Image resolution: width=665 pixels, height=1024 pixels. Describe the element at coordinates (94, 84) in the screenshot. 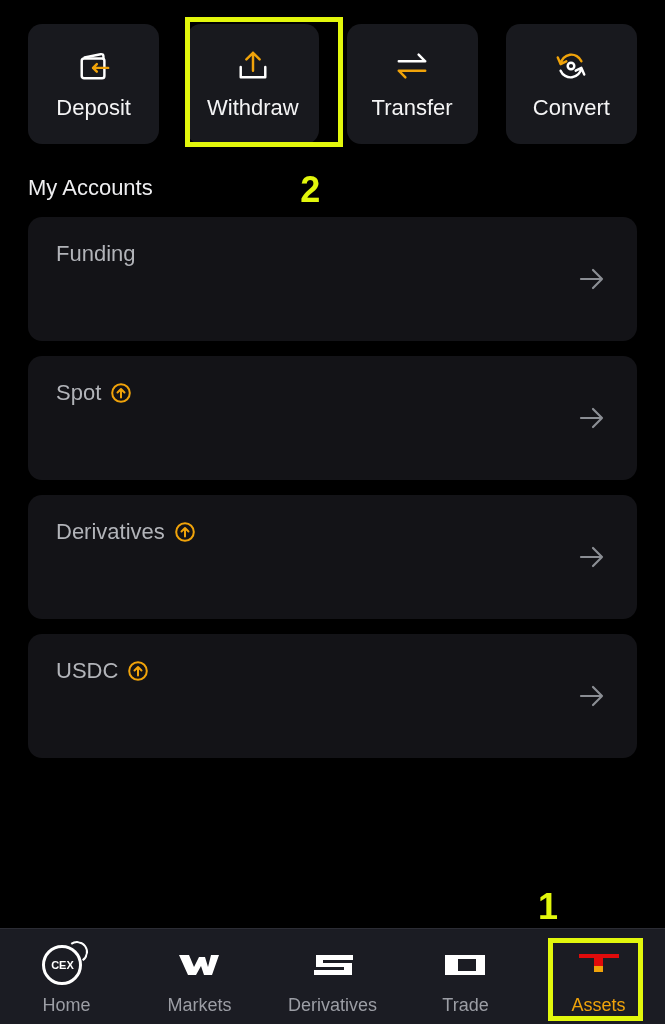

I see `action-button: Deposit` at that location.